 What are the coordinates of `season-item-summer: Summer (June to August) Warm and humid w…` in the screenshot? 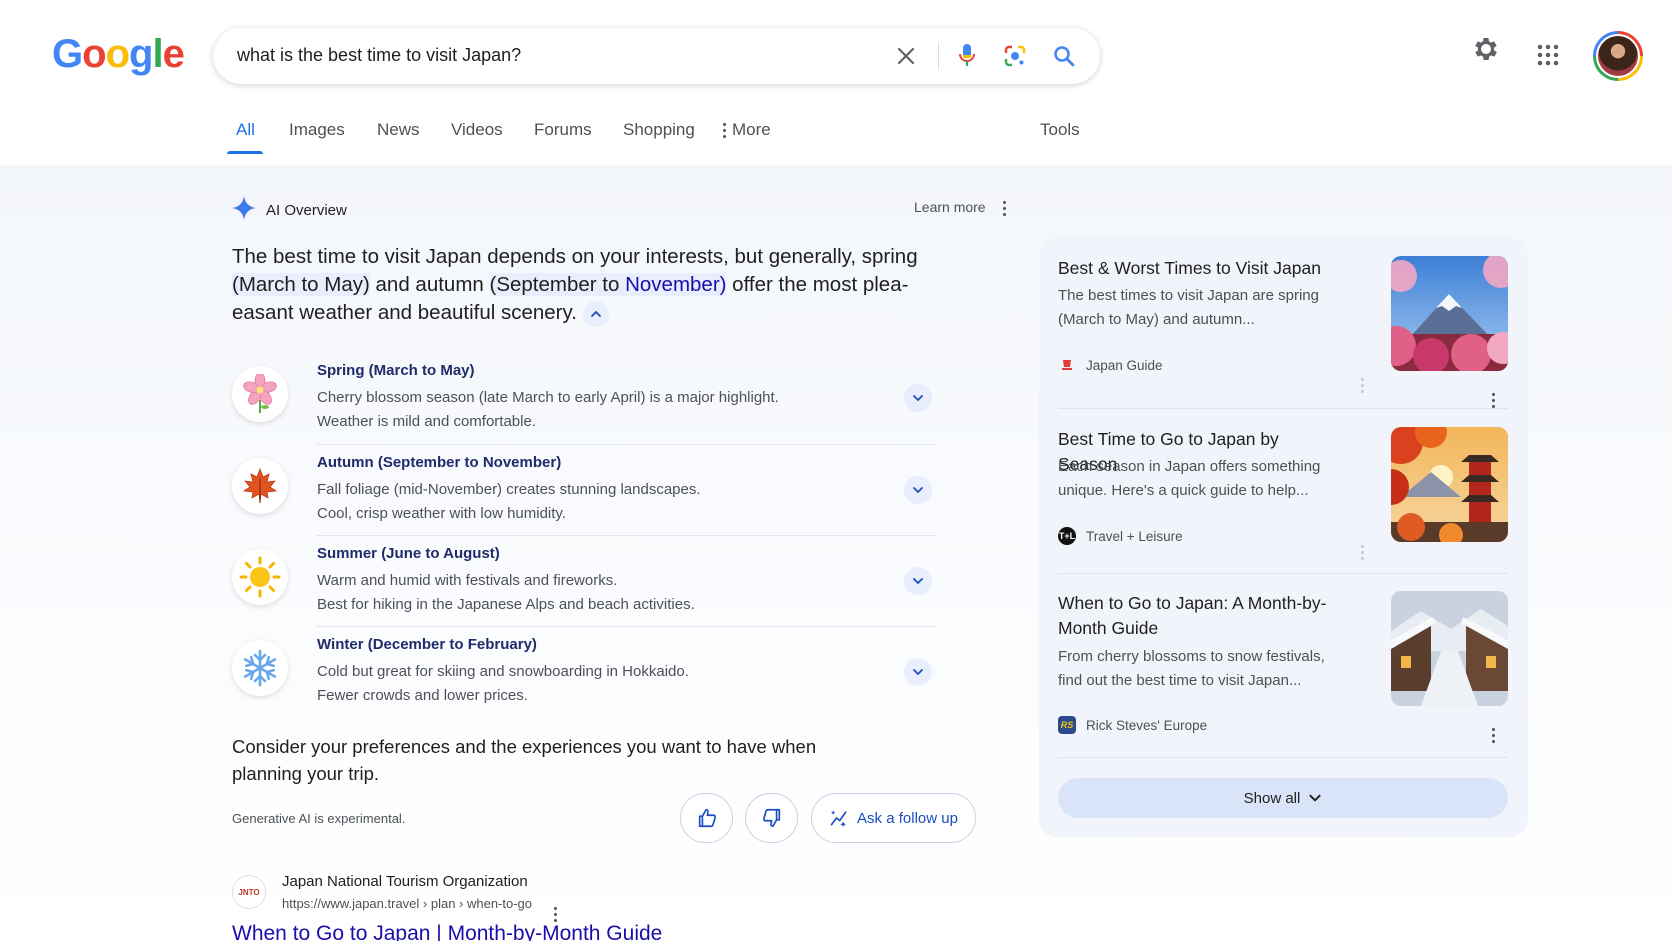 It's located at (584, 589).